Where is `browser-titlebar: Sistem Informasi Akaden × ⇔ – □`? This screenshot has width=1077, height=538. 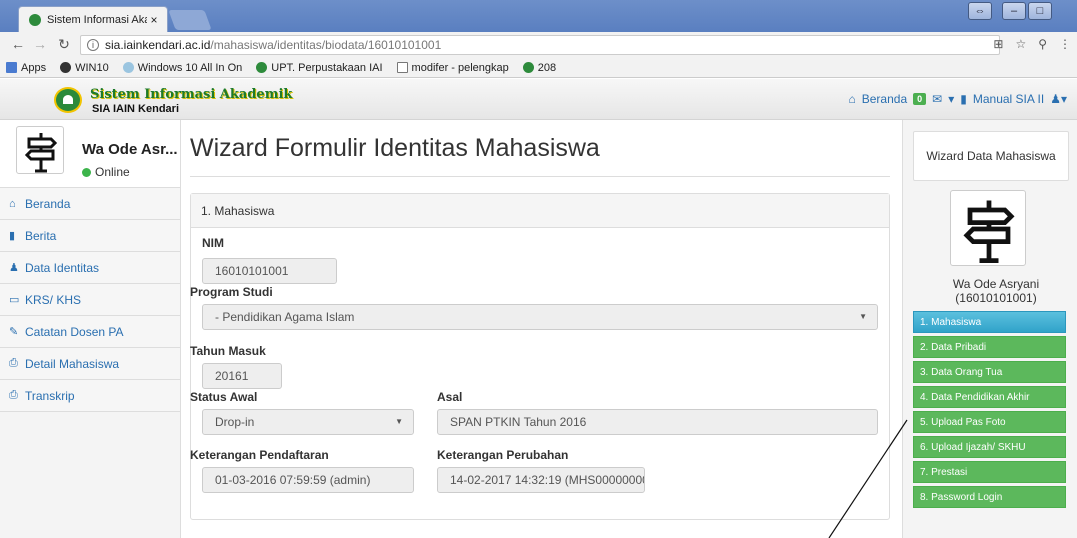
browser-titlebar: Sistem Informasi Akaden × ⇔ – □ is located at coordinates (538, 16).